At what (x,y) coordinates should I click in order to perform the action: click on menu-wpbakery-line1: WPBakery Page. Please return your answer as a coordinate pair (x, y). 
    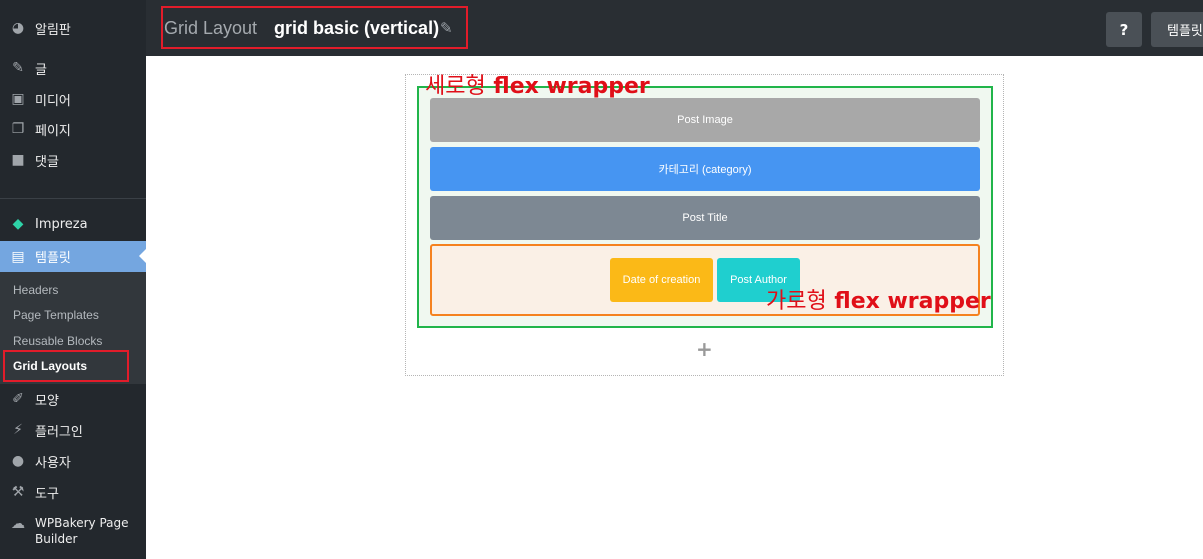
    Looking at the image, I should click on (82, 523).